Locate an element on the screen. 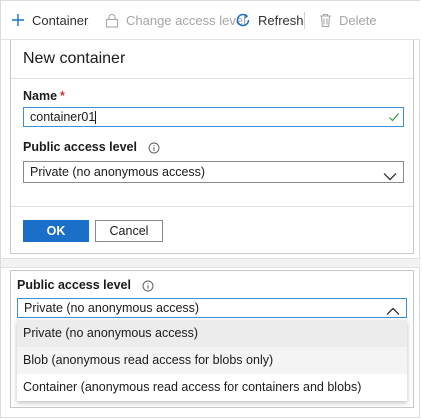 The image size is (422, 420). container-name-input: container01 is located at coordinates (213, 117).